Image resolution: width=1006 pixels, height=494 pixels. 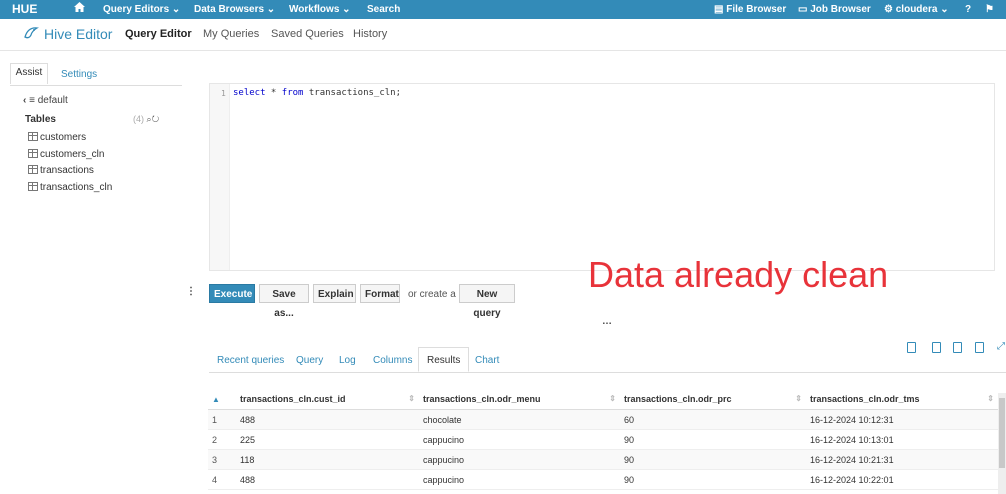 I want to click on tab-saved-queries: Saved Queries, so click(x=307, y=34).